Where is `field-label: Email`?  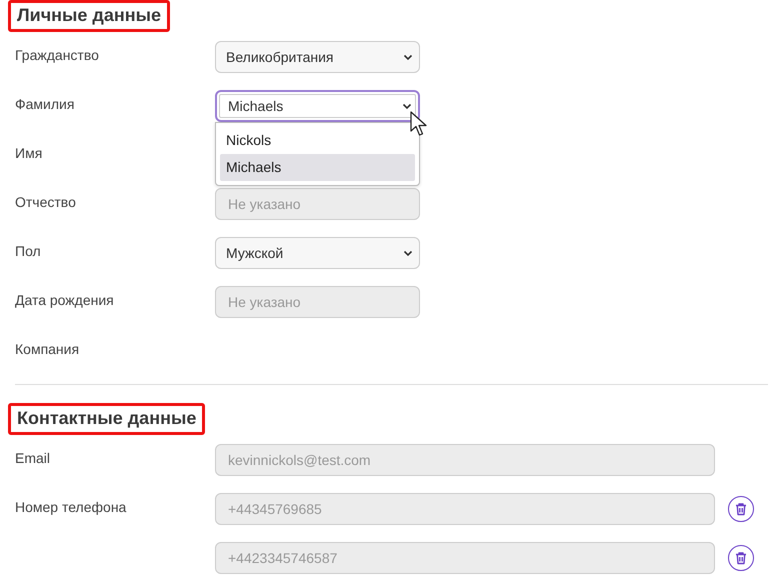 field-label: Email is located at coordinates (33, 458).